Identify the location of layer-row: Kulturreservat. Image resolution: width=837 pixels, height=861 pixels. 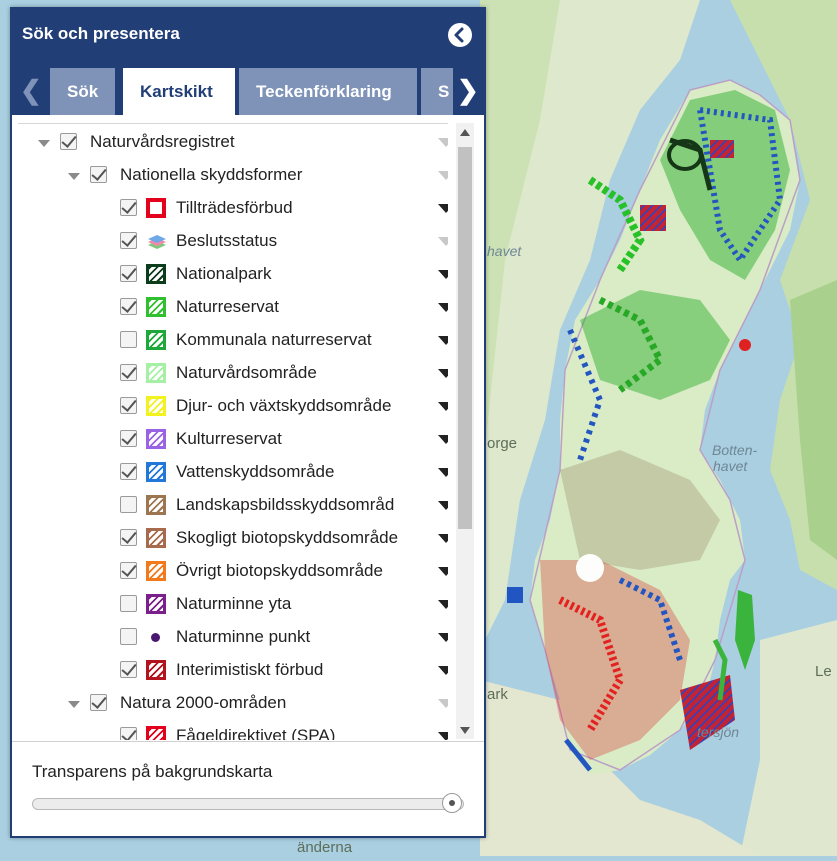
(233, 439).